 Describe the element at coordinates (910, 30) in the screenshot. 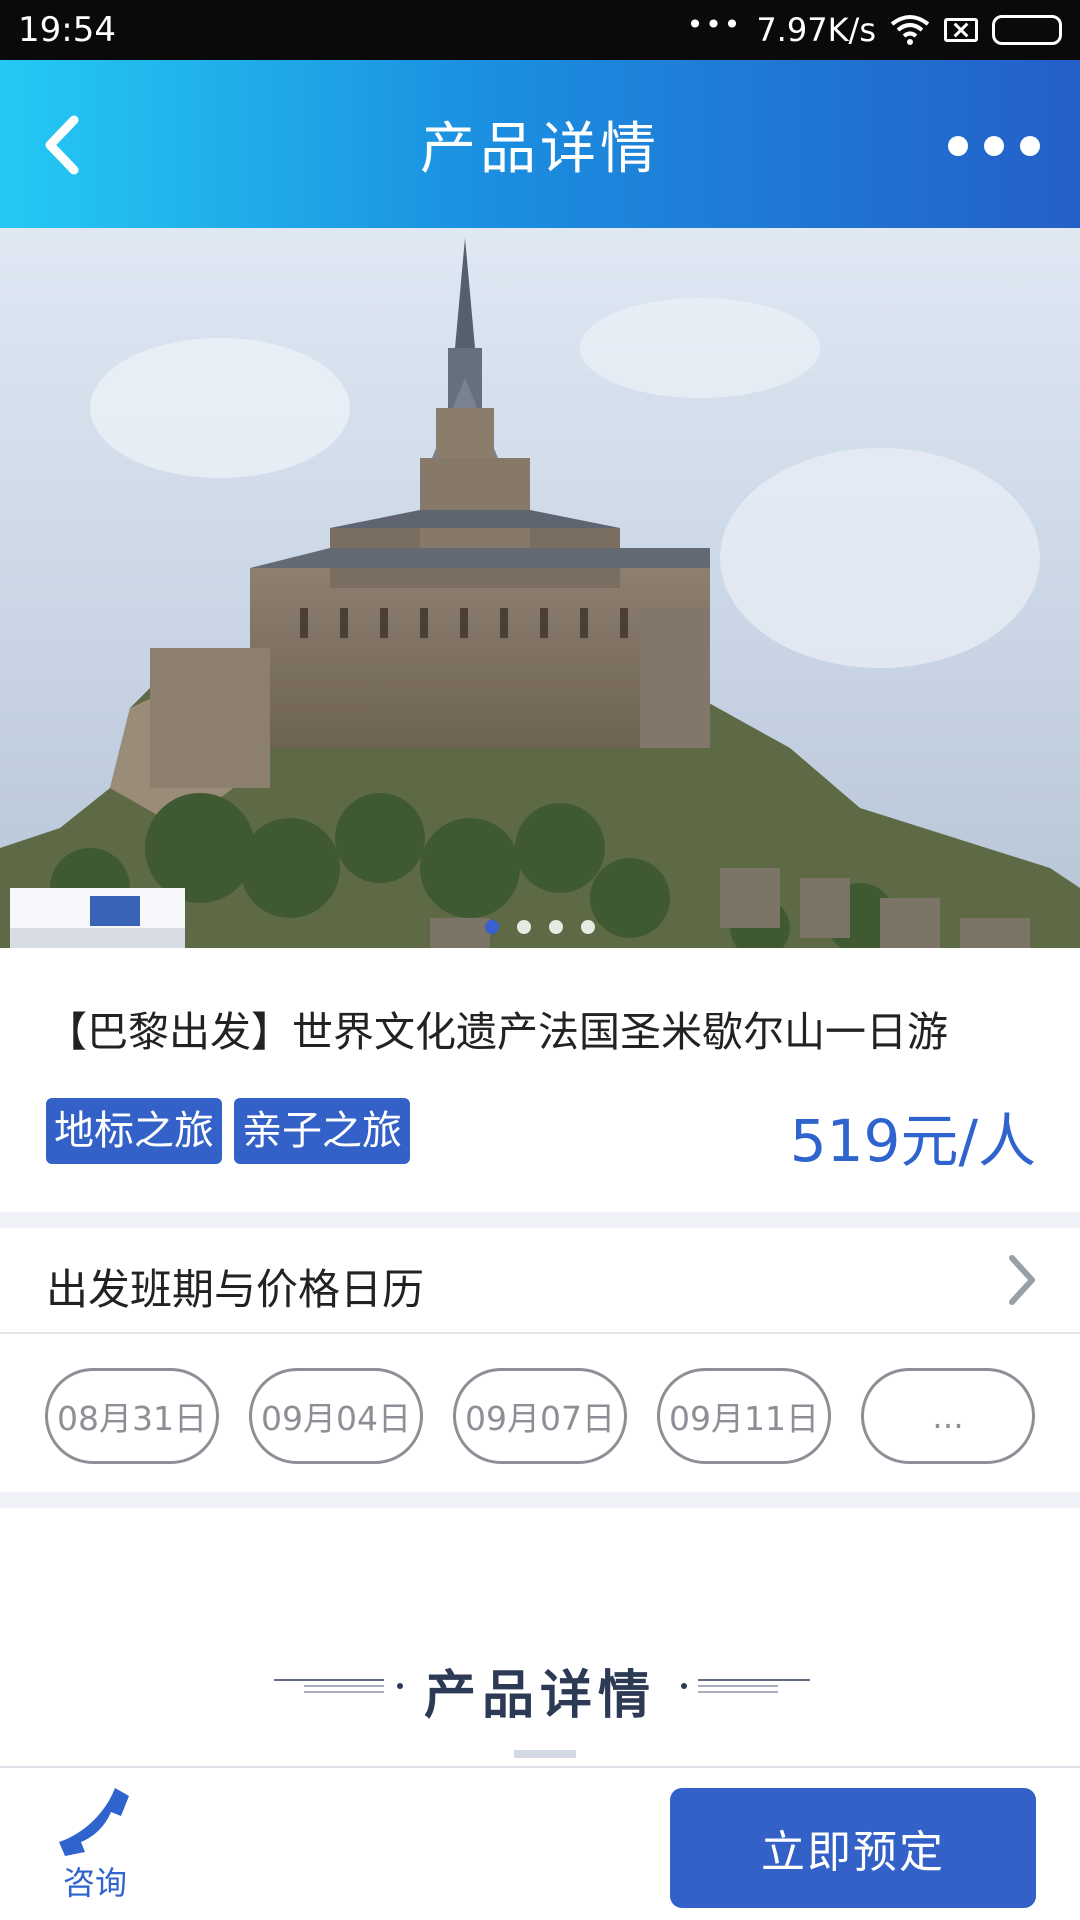

I see `wifi-icon` at that location.